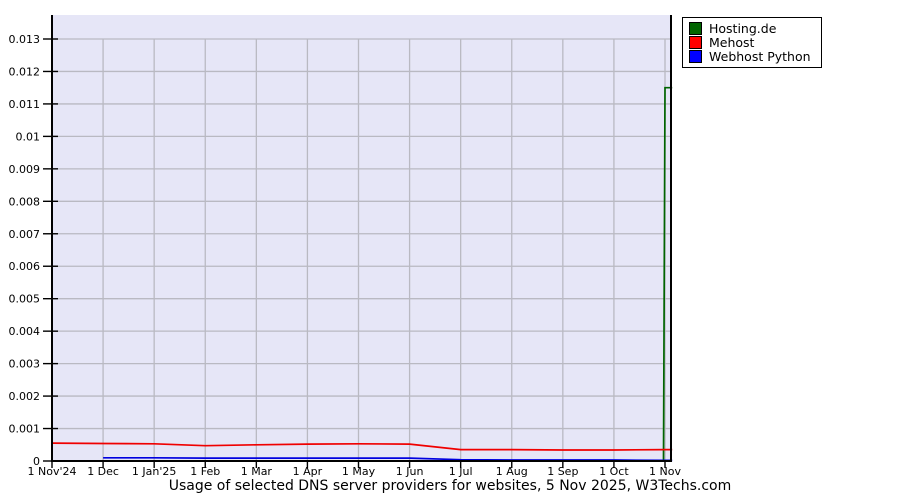 This screenshot has width=900, height=500. I want to click on y-tick-label: 0.005, so click(25, 299).